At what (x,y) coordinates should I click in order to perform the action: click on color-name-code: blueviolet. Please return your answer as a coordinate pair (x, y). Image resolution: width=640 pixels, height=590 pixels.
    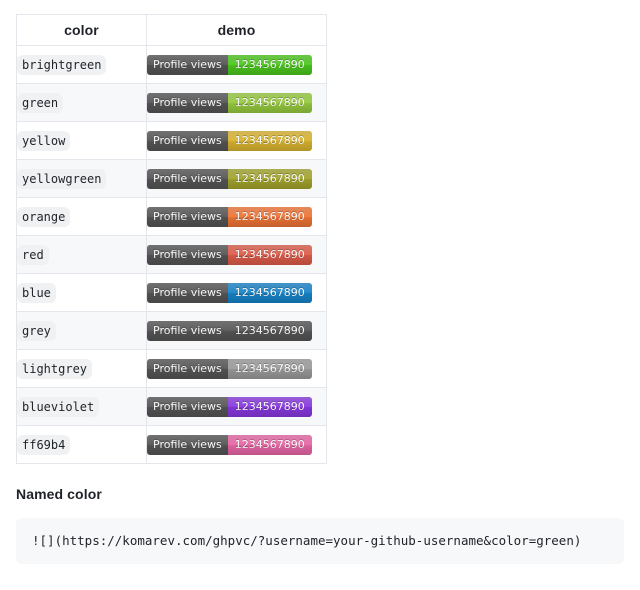
    Looking at the image, I should click on (58, 406).